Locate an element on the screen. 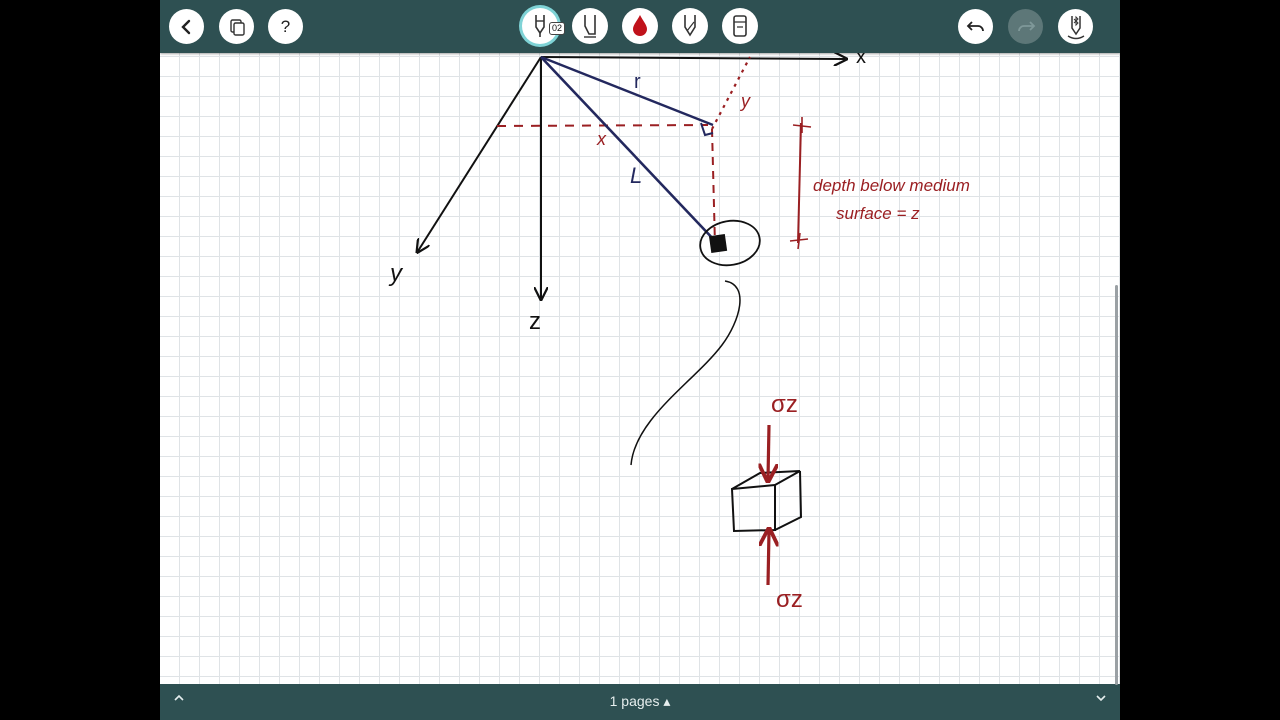  stress-cube is located at coordinates (766, 501).